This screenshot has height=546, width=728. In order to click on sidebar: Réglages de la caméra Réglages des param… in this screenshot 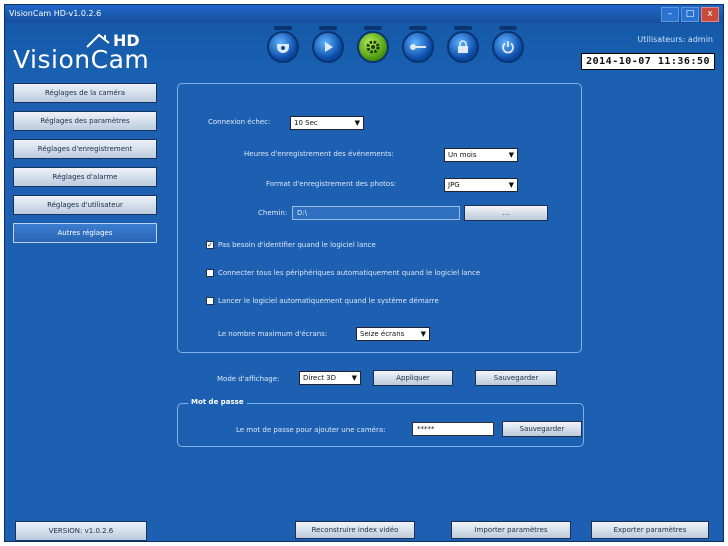, I will do `click(85, 167)`.